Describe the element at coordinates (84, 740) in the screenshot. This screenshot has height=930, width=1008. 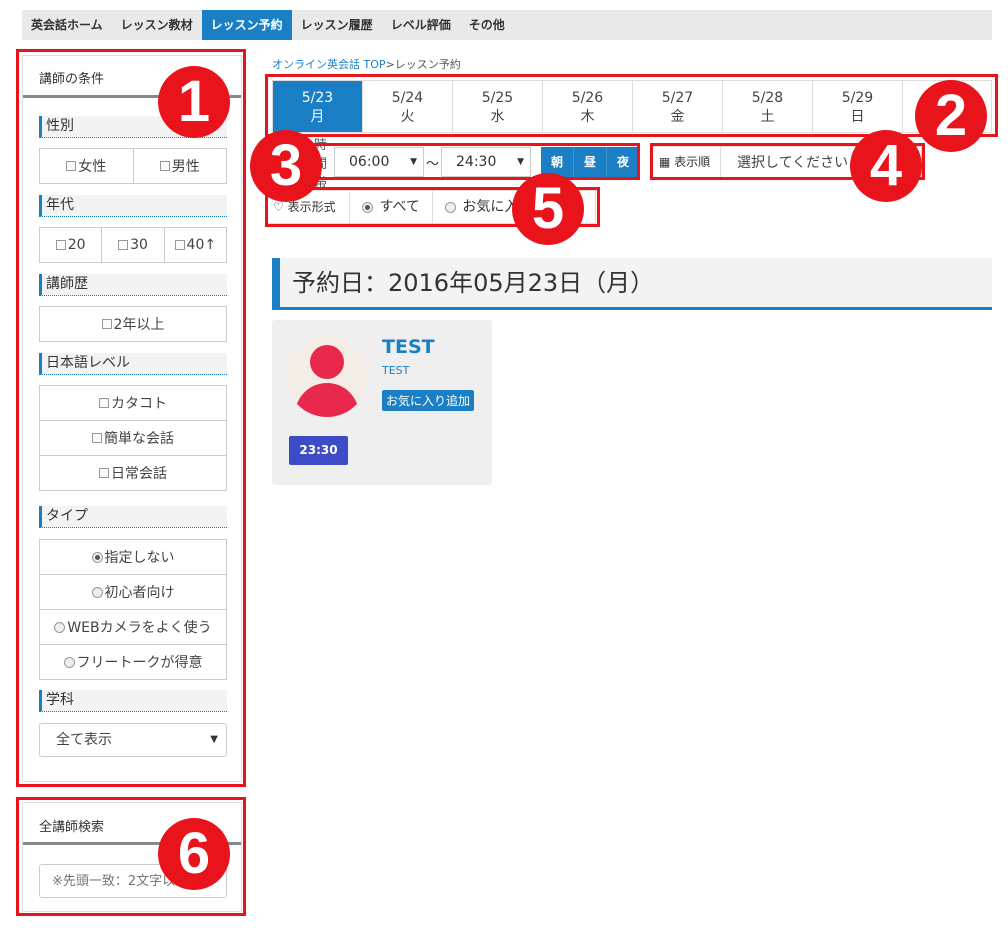
I see `subject-select-value: 全て表示` at that location.